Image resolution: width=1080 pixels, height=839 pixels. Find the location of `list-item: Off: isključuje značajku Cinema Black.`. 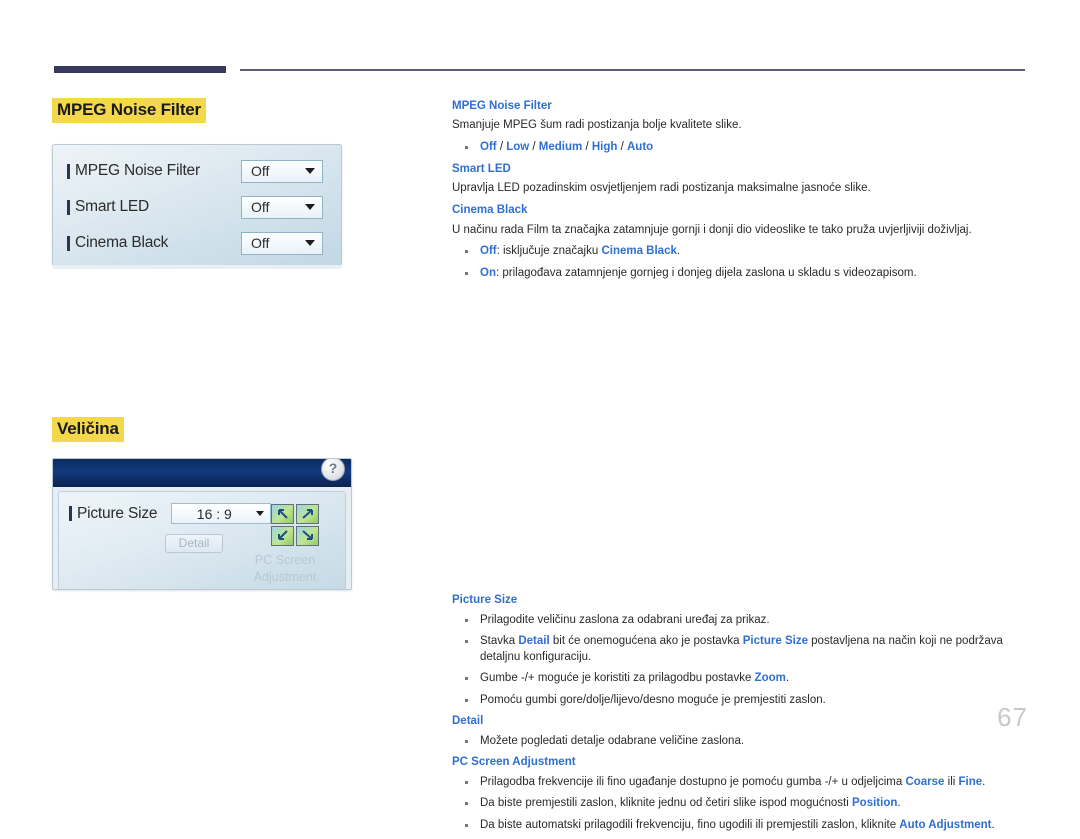

list-item: Off: isključuje značajku Cinema Black. is located at coordinates (741, 252).